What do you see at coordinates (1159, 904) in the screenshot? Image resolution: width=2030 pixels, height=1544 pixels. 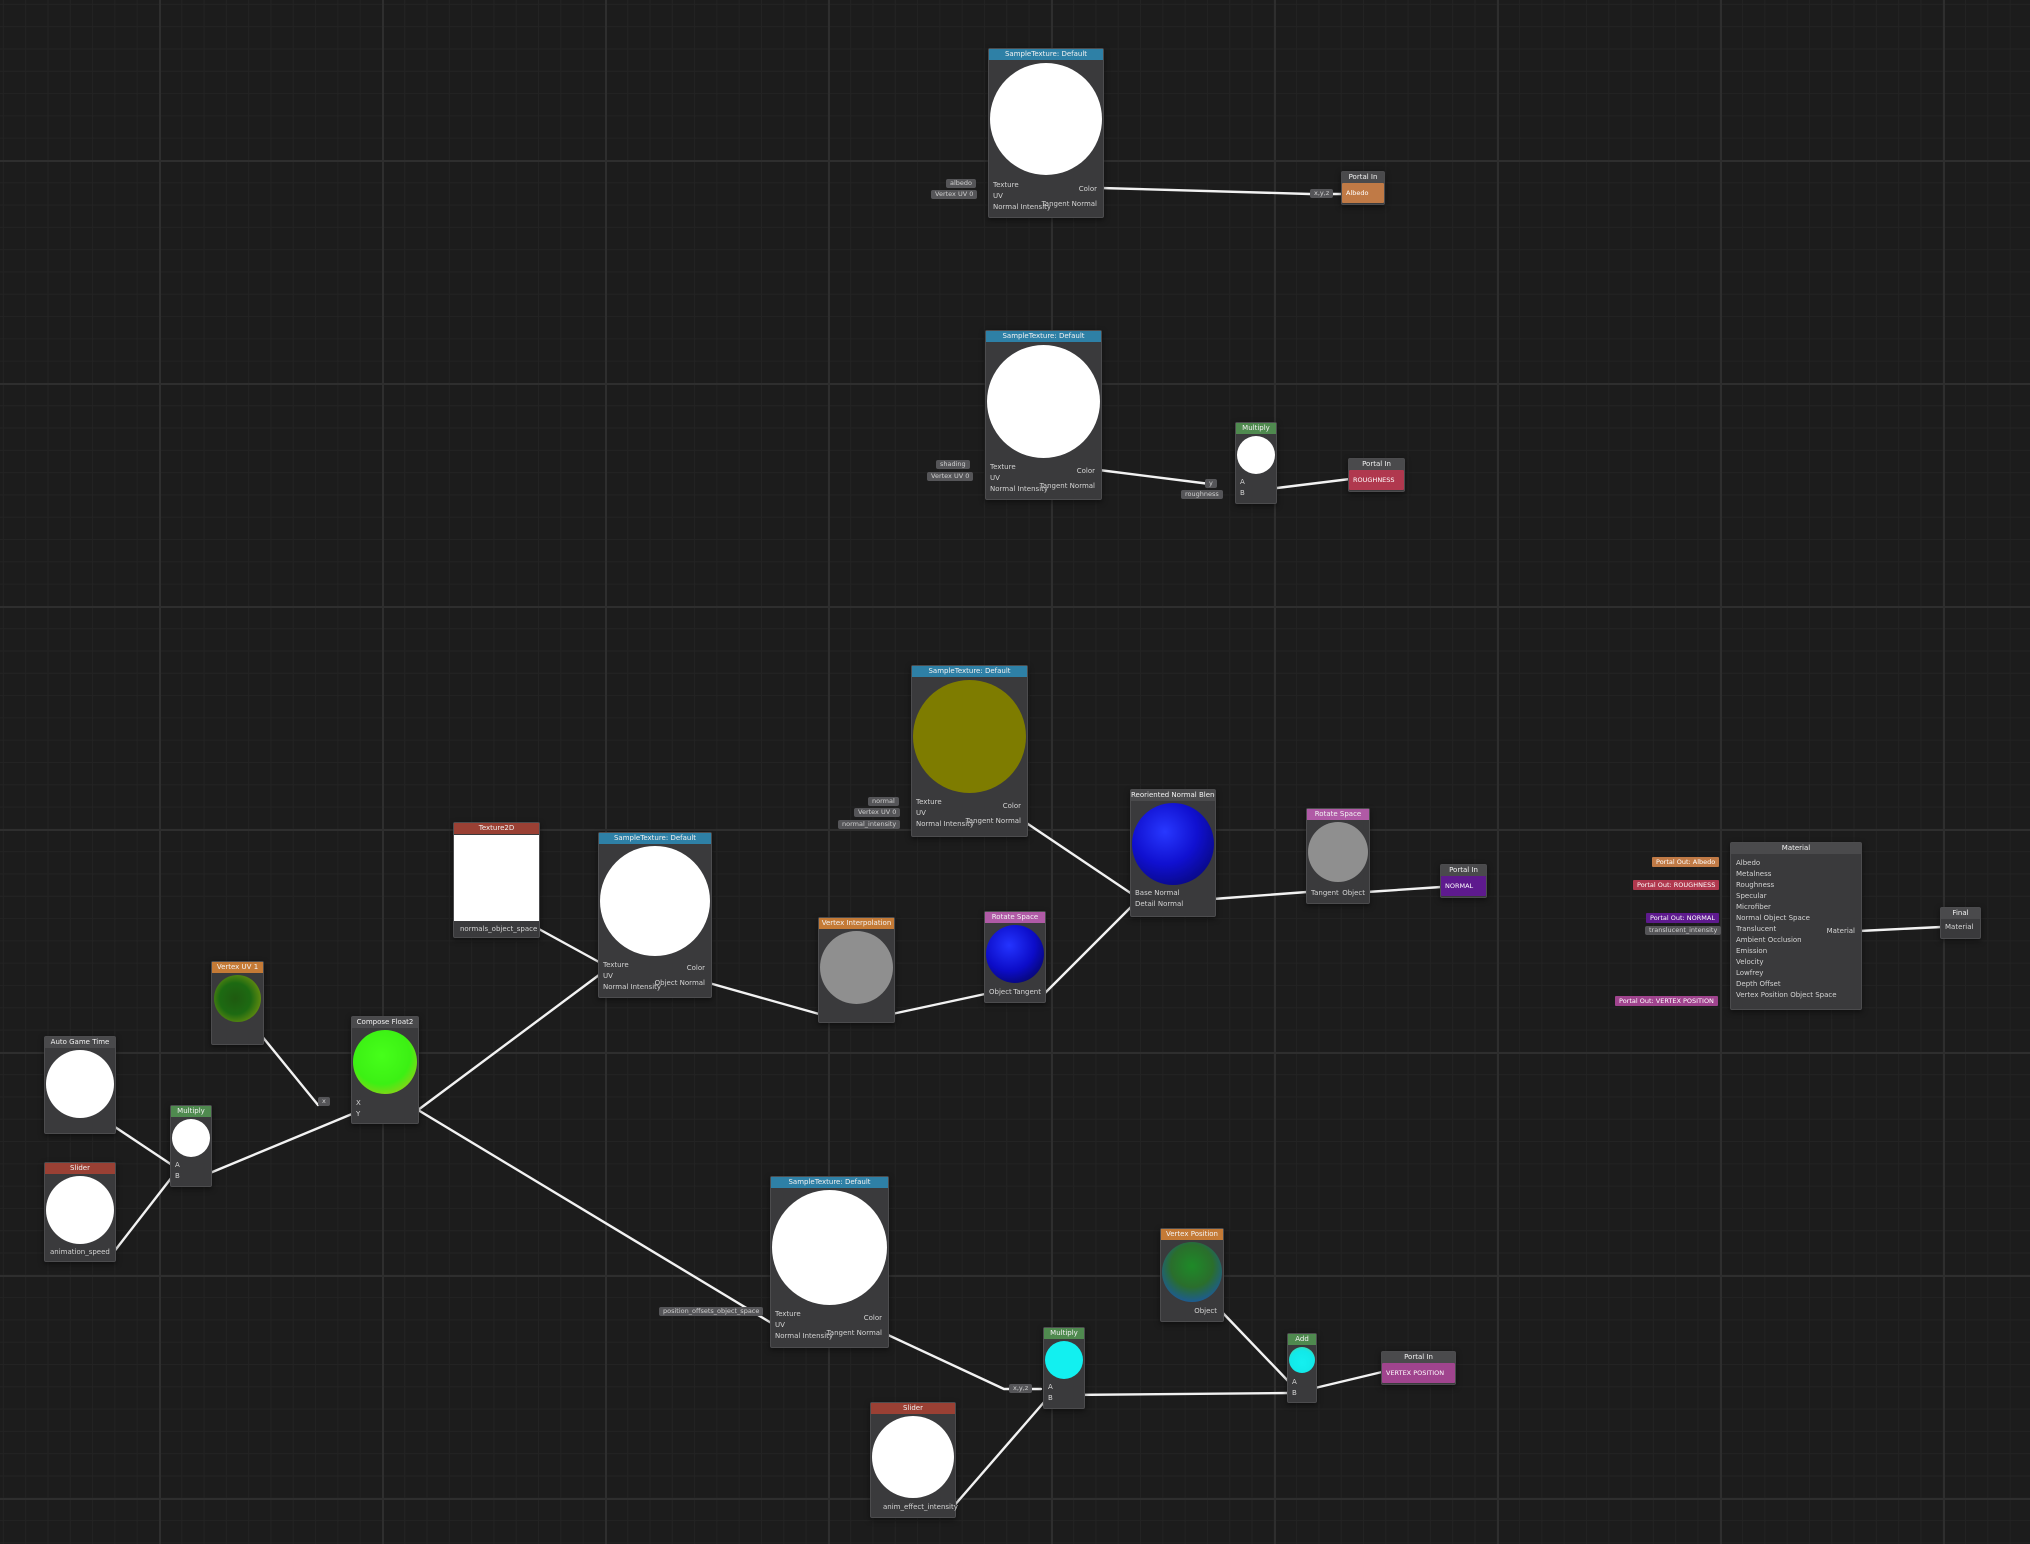 I see `port-detail-normal: Detail Normal` at bounding box center [1159, 904].